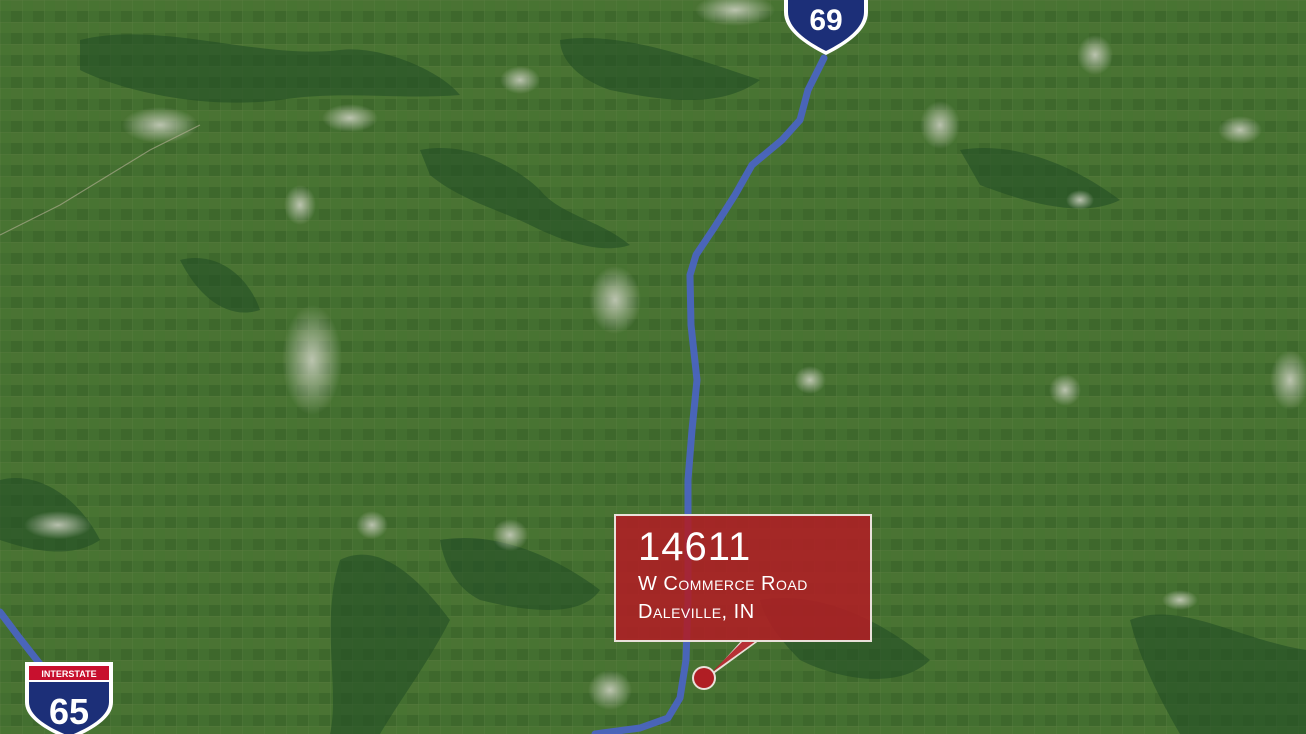  I want to click on address-street: W Commerce Road, so click(723, 584).